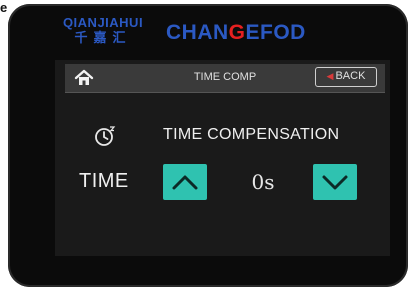 This screenshot has height=291, width=411. I want to click on decrease-button, so click(335, 182).